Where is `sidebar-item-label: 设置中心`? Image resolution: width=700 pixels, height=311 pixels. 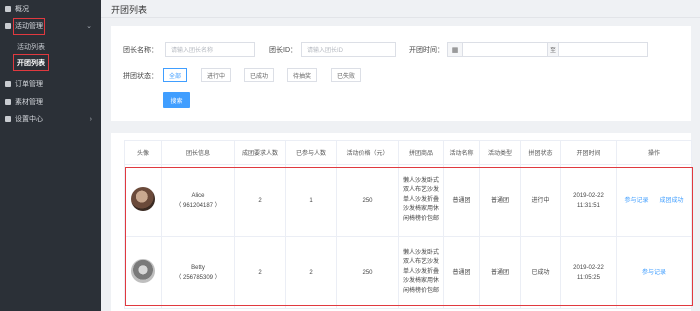
sidebar-item-label: 设置中心 is located at coordinates (29, 119).